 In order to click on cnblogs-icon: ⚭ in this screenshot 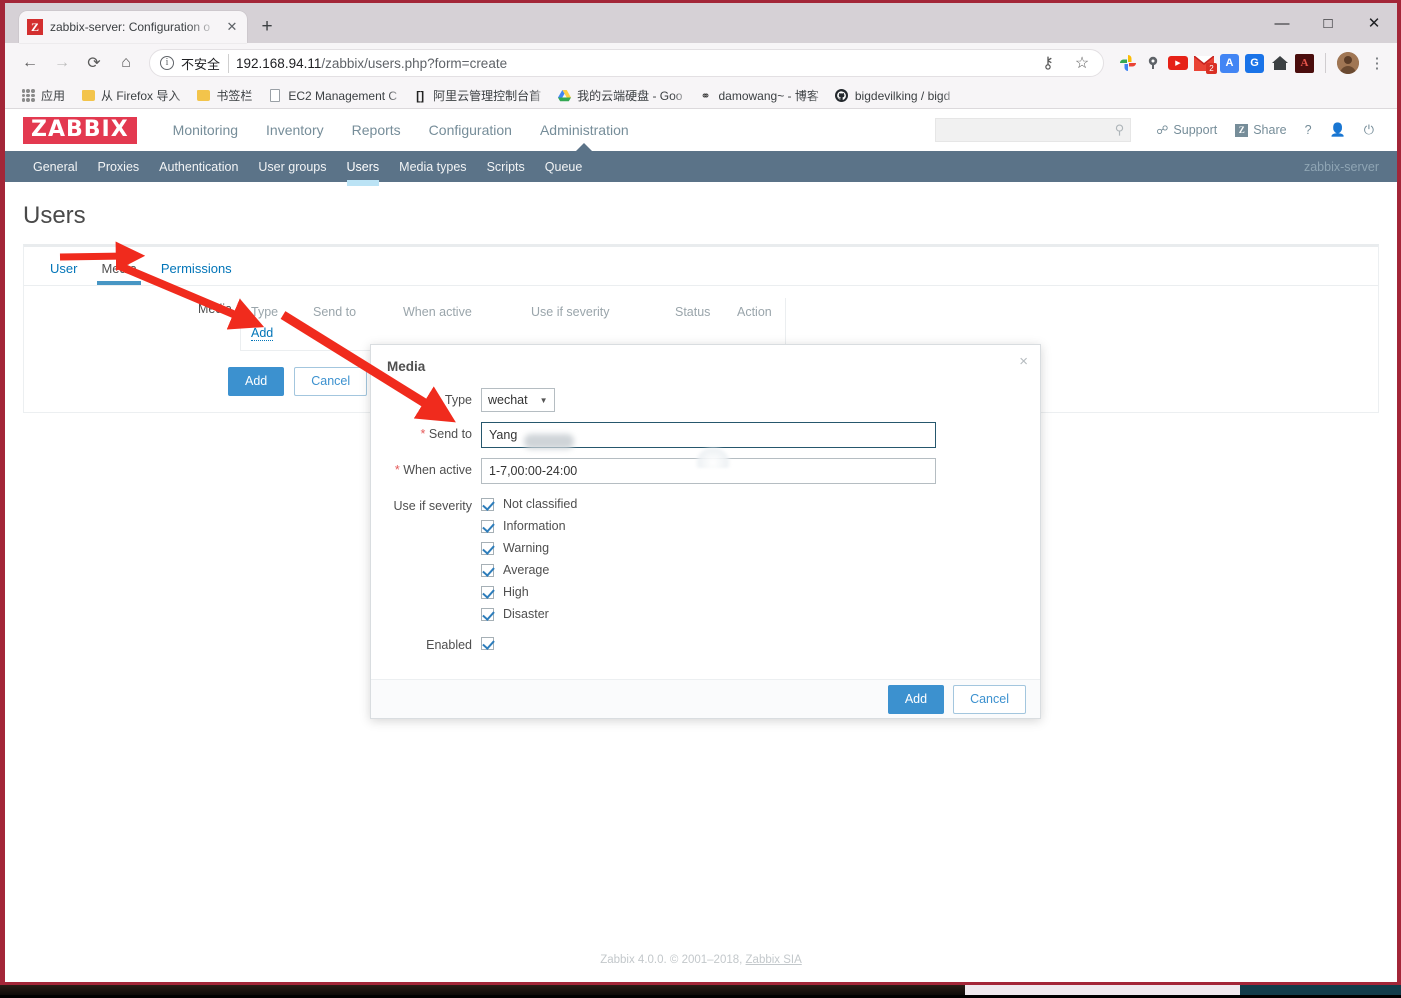, I will do `click(705, 95)`.